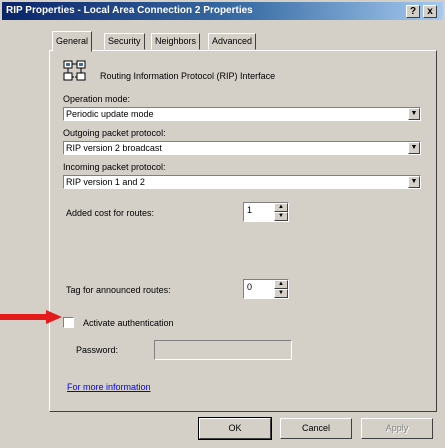  What do you see at coordinates (266, 289) in the screenshot?
I see `route-tag-spinner: 0 ▲ ▼` at bounding box center [266, 289].